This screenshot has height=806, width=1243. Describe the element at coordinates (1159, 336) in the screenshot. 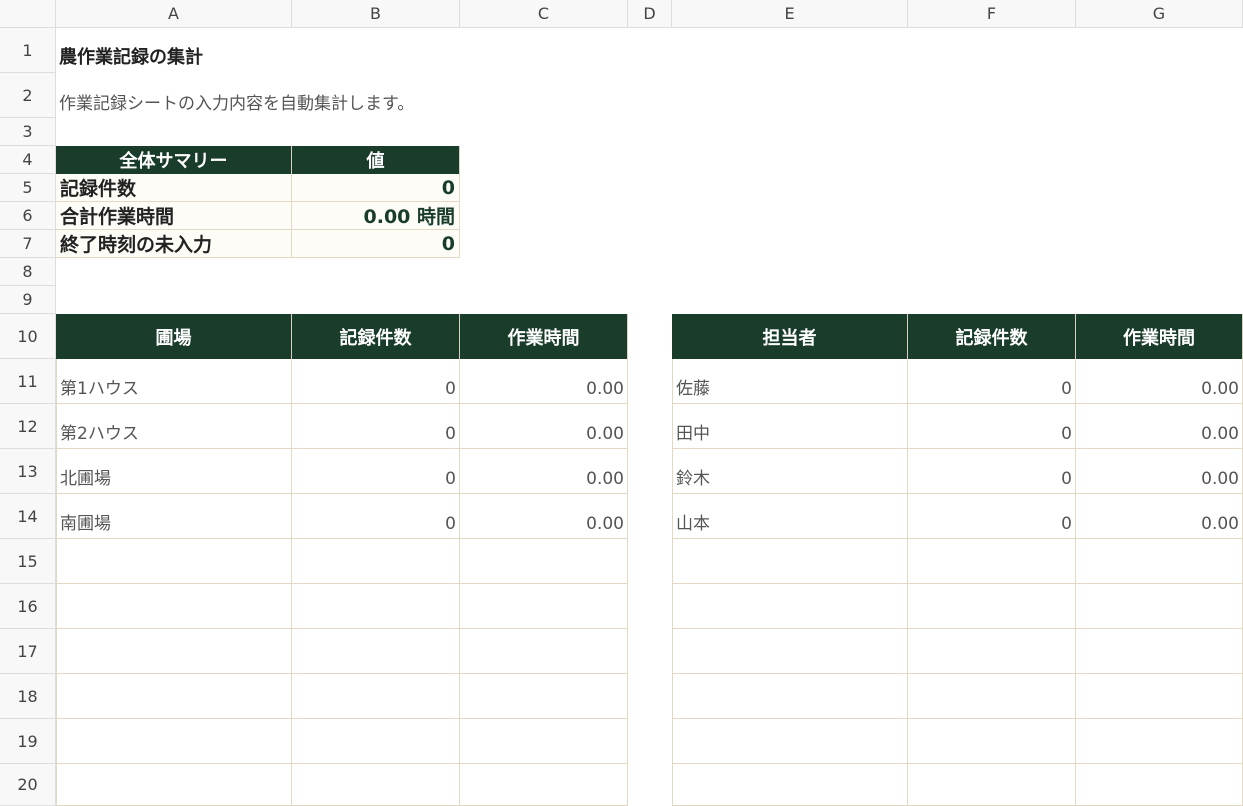

I see `person-table-header-hours: 作業時間` at that location.